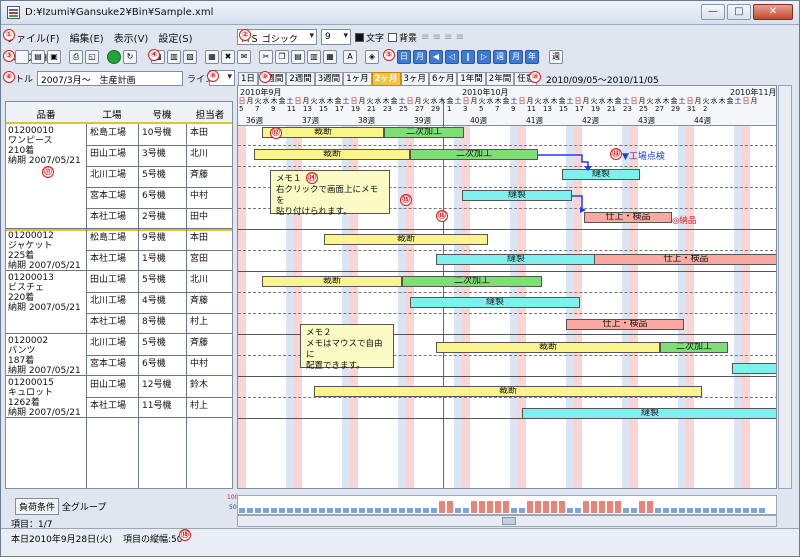  Describe the element at coordinates (87, 35) in the screenshot. I see `menu-edit: 編集(E)` at that location.